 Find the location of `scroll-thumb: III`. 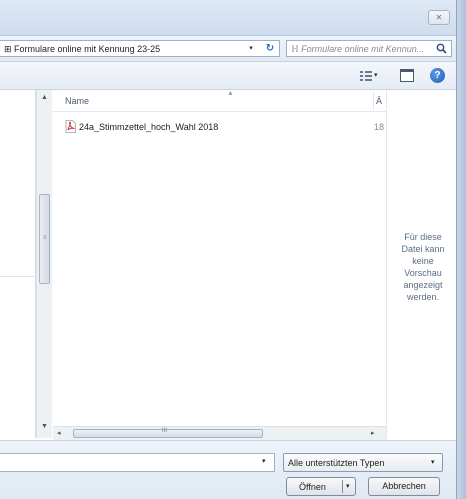

scroll-thumb: III is located at coordinates (168, 433).